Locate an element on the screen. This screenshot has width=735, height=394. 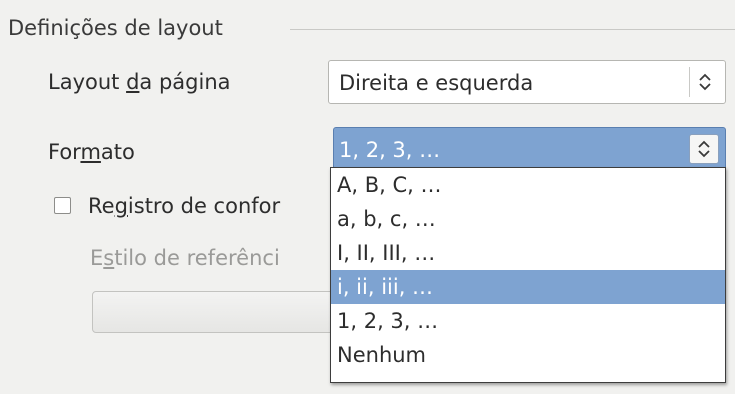
page-layout-label-mnemonic: d is located at coordinates (133, 82).